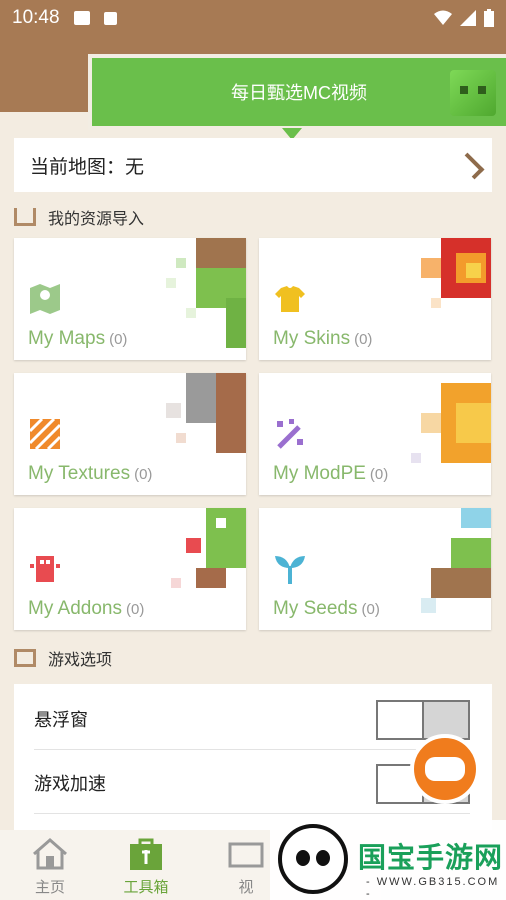 The image size is (506, 900). What do you see at coordinates (79, 473) in the screenshot?
I see `card-title: My Textures` at bounding box center [79, 473].